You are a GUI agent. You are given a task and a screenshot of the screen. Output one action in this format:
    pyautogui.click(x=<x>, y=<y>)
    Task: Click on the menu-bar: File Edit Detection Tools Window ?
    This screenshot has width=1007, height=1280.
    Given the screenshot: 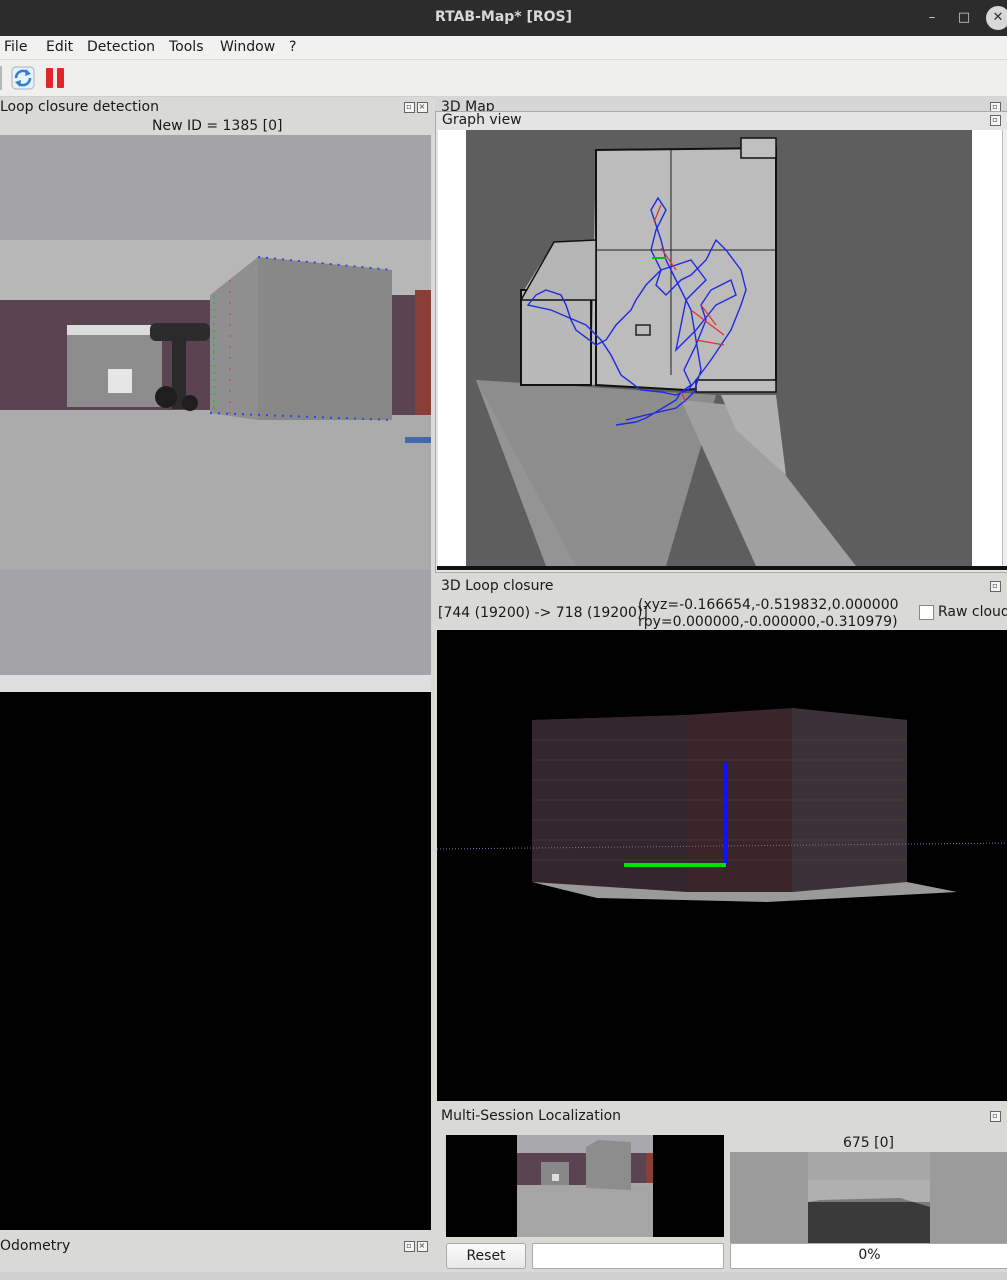 What is the action you would take?
    pyautogui.click(x=503, y=48)
    